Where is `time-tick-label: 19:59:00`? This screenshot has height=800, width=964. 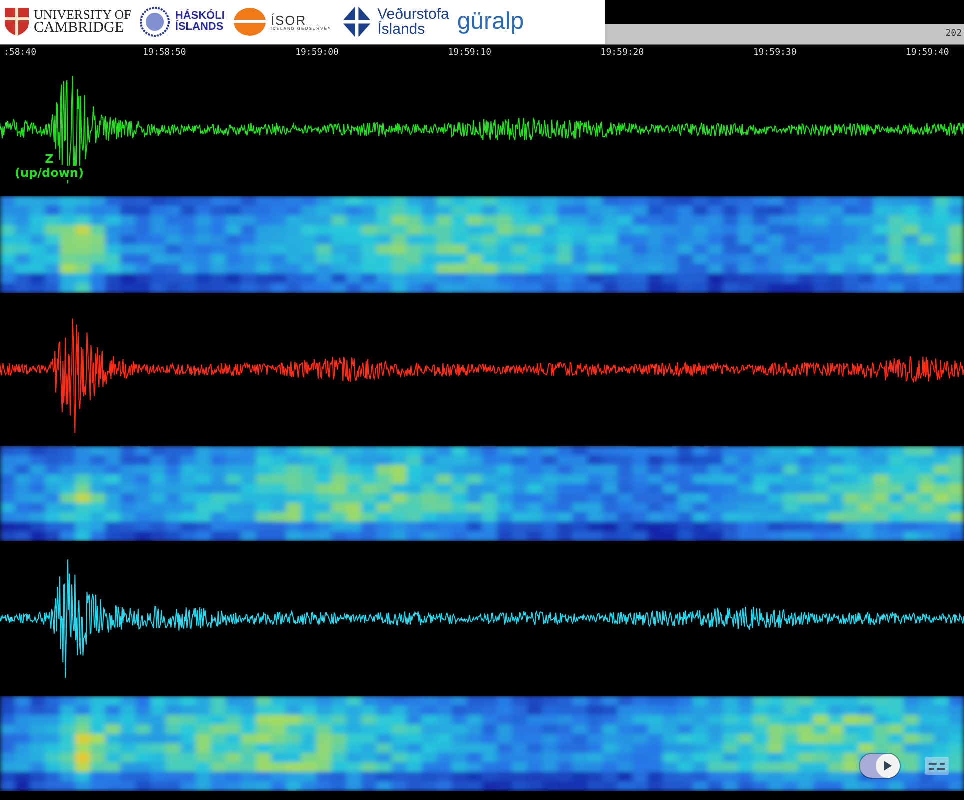
time-tick-label: 19:59:00 is located at coordinates (317, 53).